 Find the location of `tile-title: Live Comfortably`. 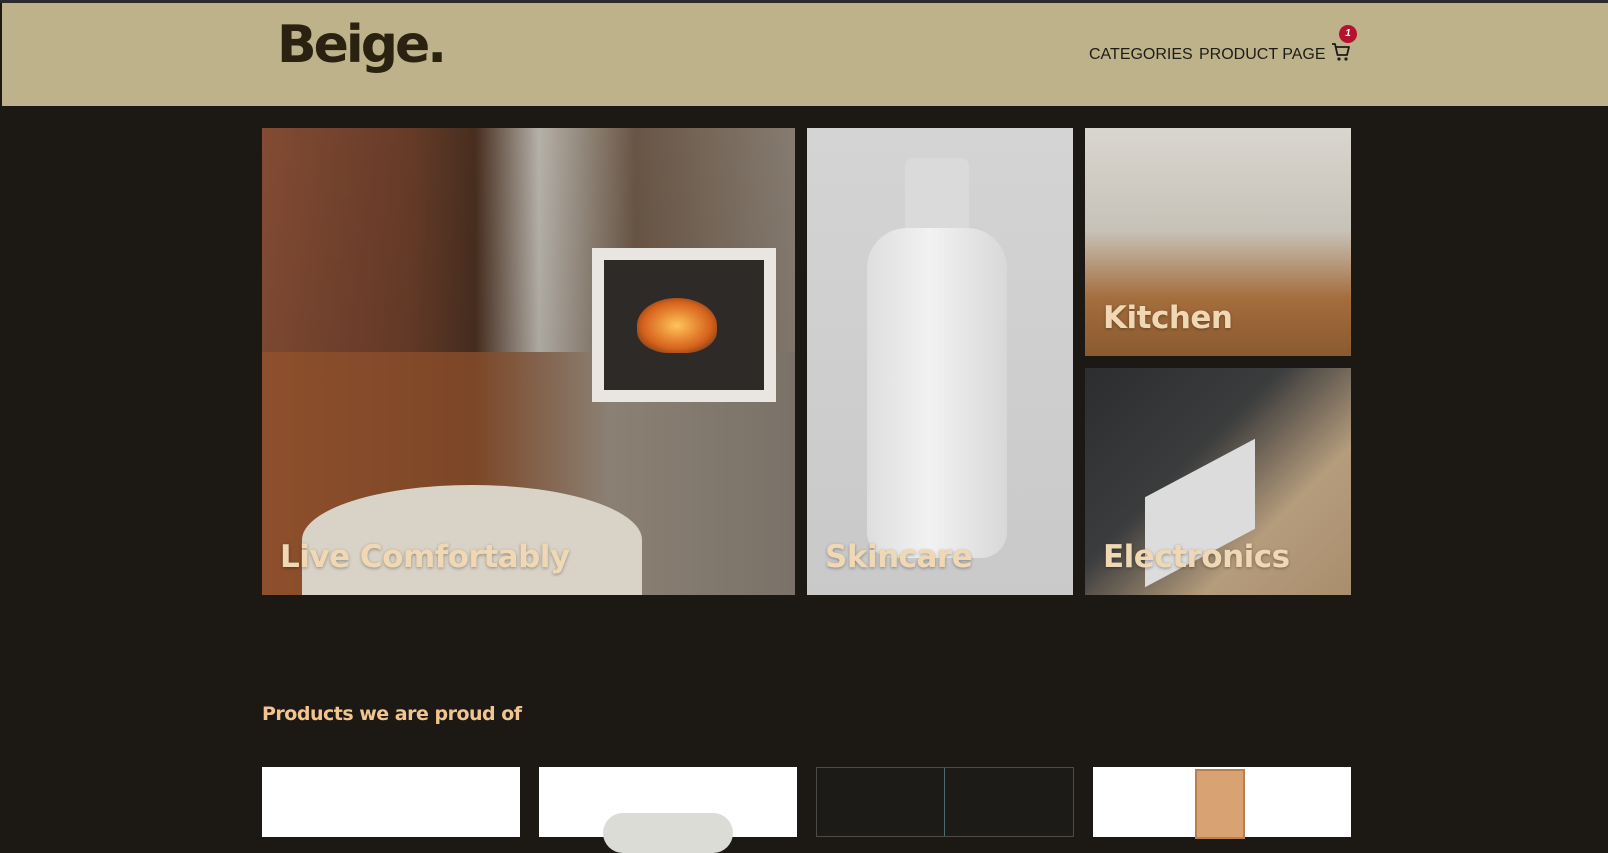

tile-title: Live Comfortably is located at coordinates (425, 557).